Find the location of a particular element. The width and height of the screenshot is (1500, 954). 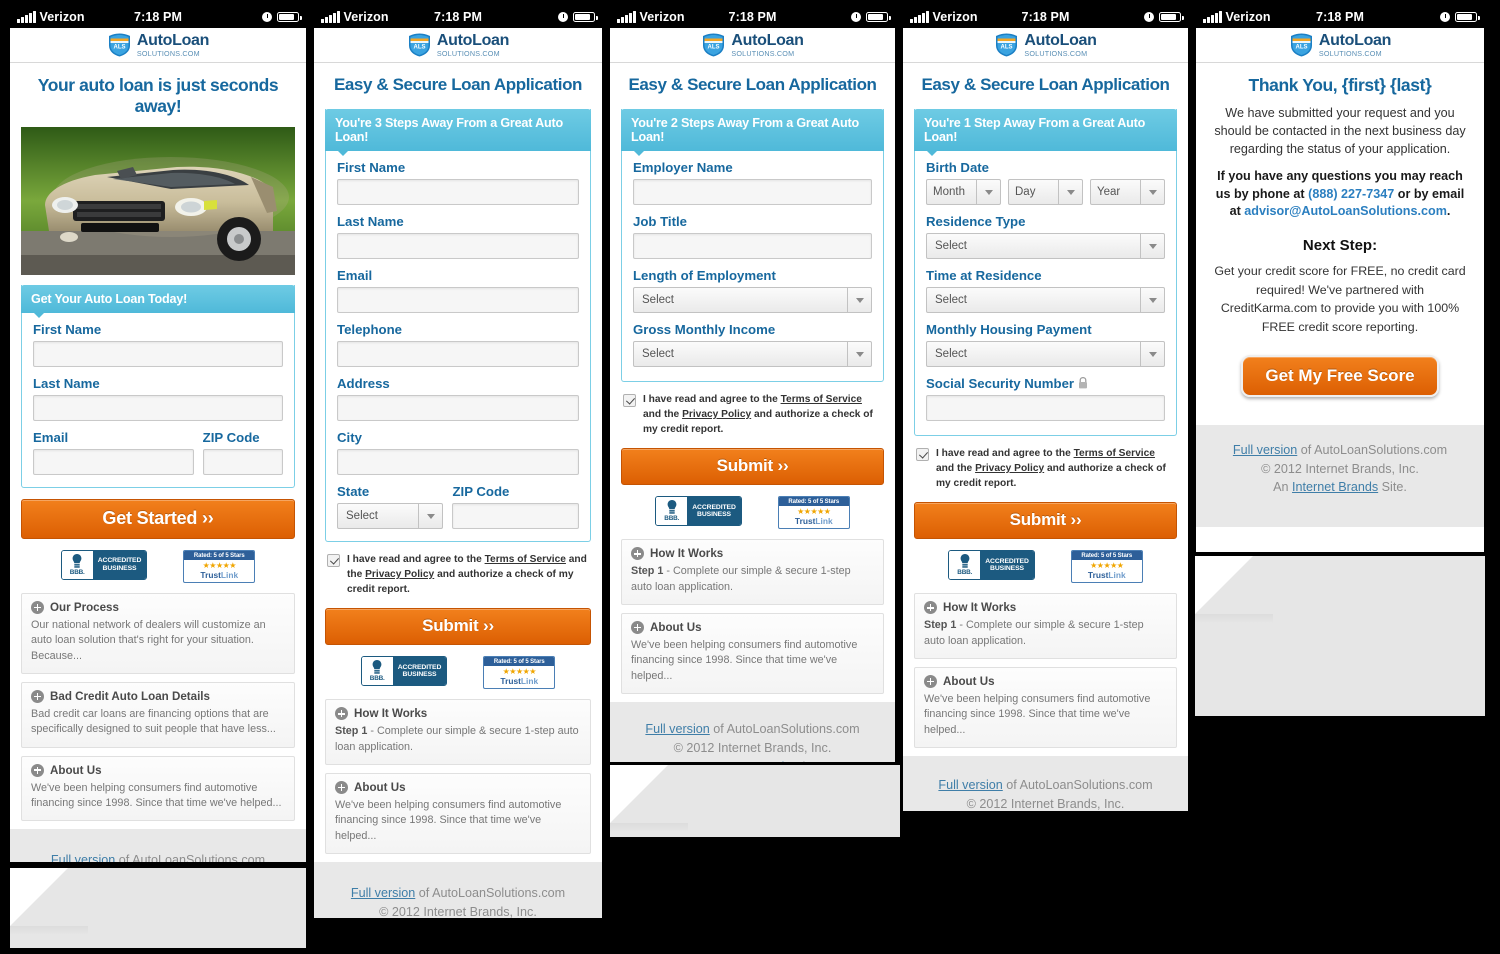

field-gross-monthly-income: Gross Monthly Income Select is located at coordinates (752, 344).